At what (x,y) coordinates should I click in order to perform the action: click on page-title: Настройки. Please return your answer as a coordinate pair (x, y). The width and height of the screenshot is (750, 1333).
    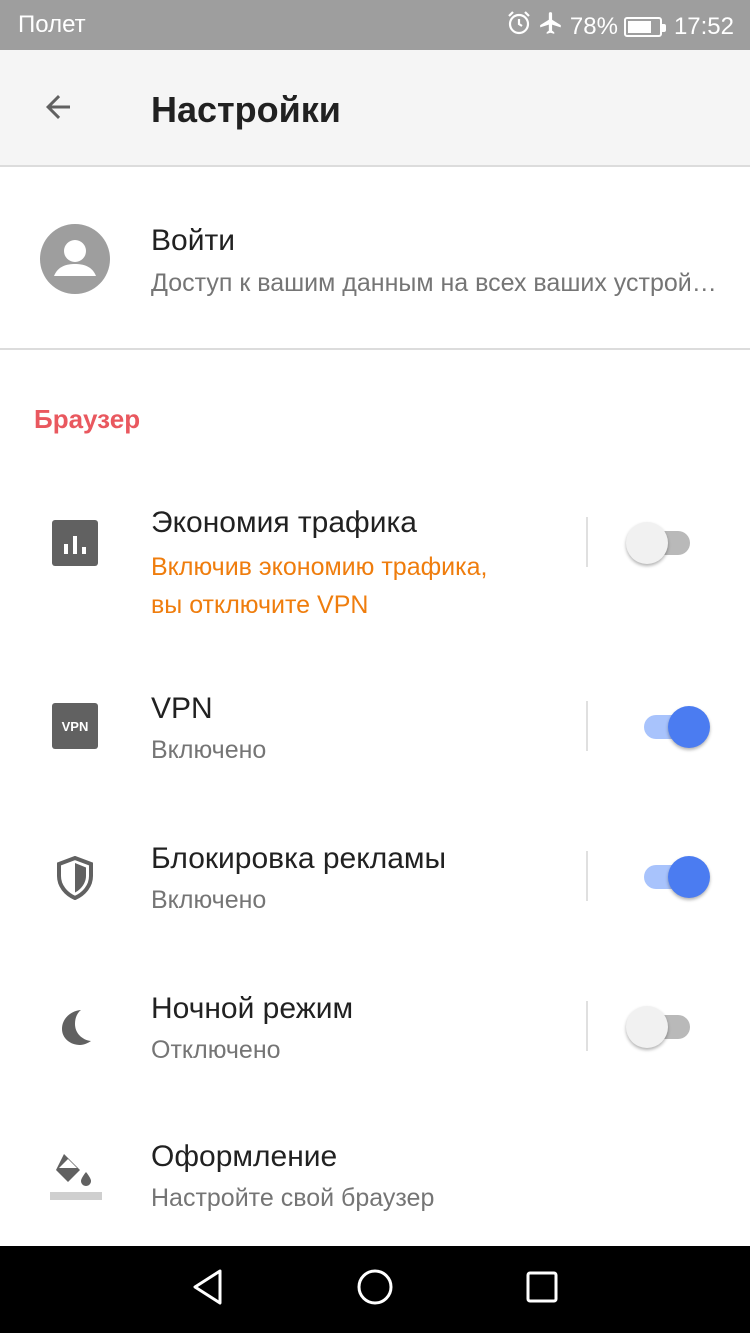
    Looking at the image, I should click on (246, 109).